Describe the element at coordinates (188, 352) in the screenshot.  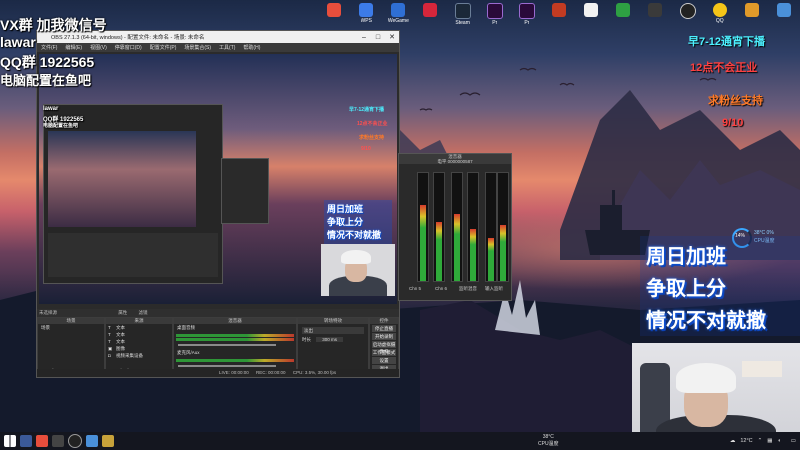
I see `mixer-channel-label: 麦克风/Aux` at that location.